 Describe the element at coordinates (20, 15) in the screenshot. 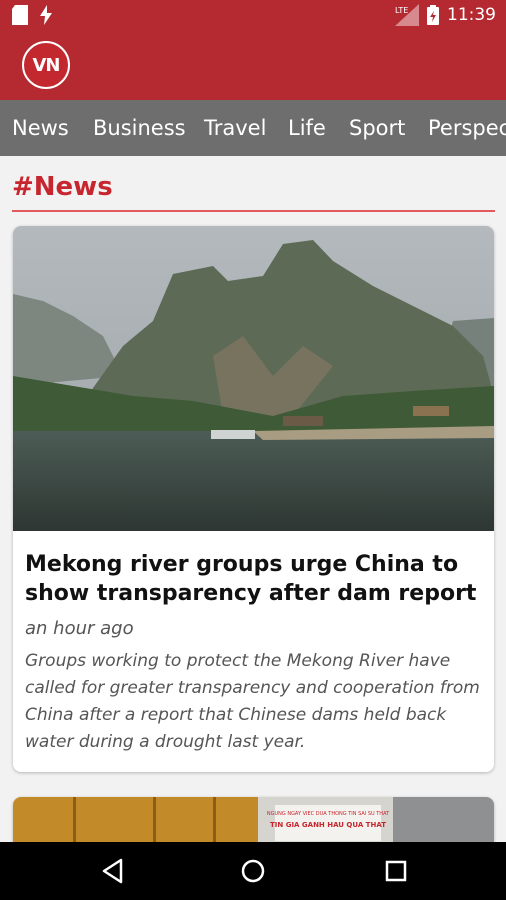

I see `sd-card-icon` at that location.